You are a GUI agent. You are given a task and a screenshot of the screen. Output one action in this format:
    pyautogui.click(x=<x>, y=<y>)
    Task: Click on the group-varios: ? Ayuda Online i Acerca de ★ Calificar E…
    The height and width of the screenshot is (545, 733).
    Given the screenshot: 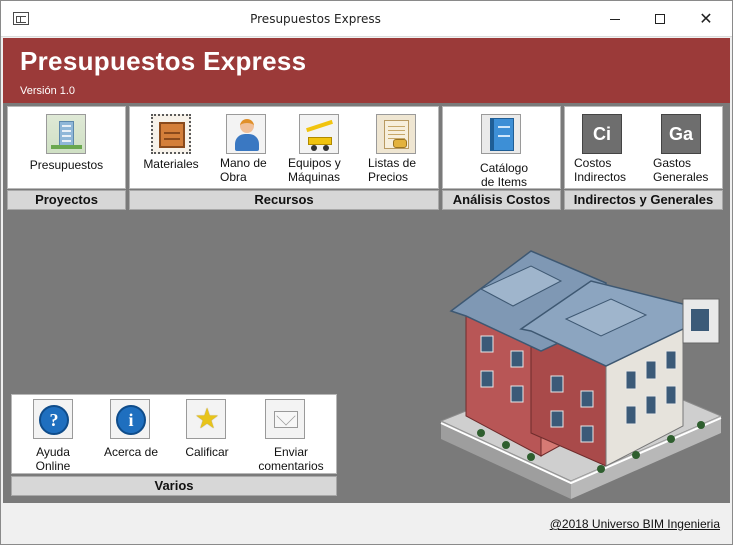 What is the action you would take?
    pyautogui.click(x=174, y=434)
    